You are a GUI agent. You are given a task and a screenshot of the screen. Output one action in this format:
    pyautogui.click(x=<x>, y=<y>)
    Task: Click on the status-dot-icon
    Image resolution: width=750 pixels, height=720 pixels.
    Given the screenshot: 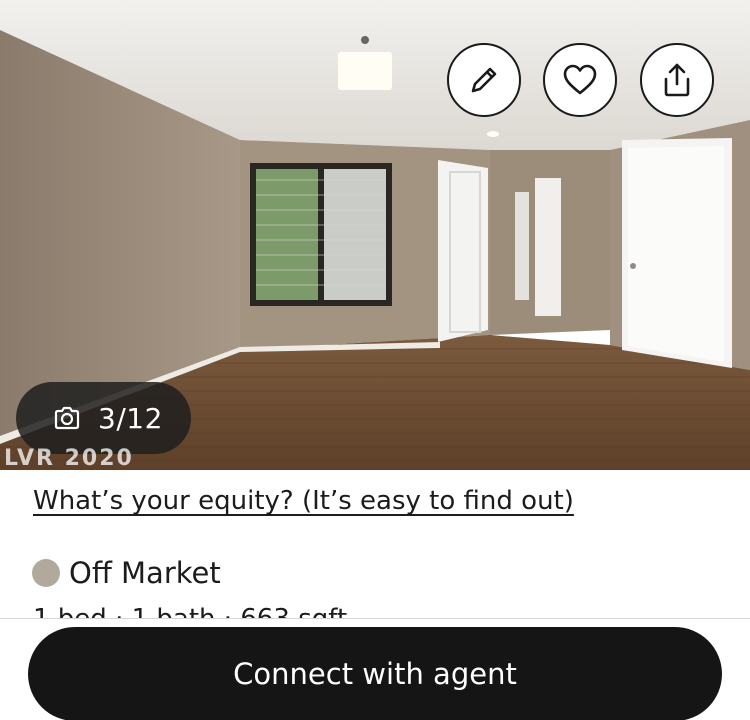 What is the action you would take?
    pyautogui.click(x=46, y=573)
    